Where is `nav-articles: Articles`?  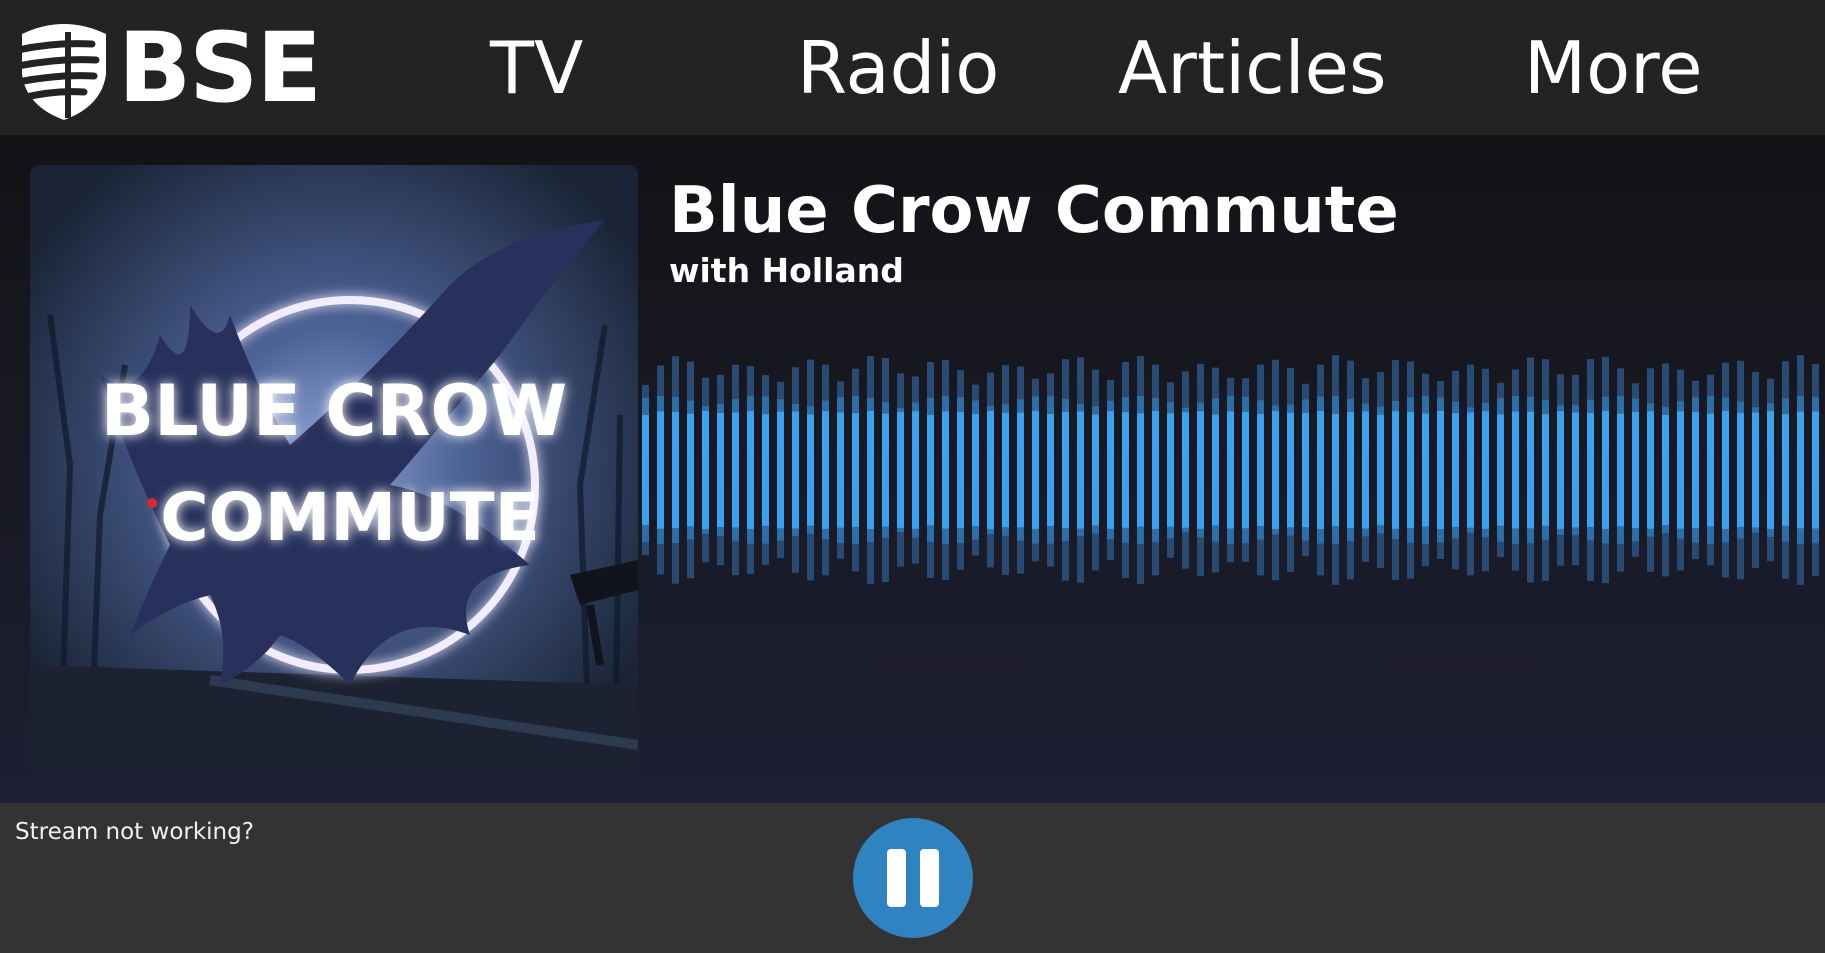
nav-articles: Articles is located at coordinates (1252, 68).